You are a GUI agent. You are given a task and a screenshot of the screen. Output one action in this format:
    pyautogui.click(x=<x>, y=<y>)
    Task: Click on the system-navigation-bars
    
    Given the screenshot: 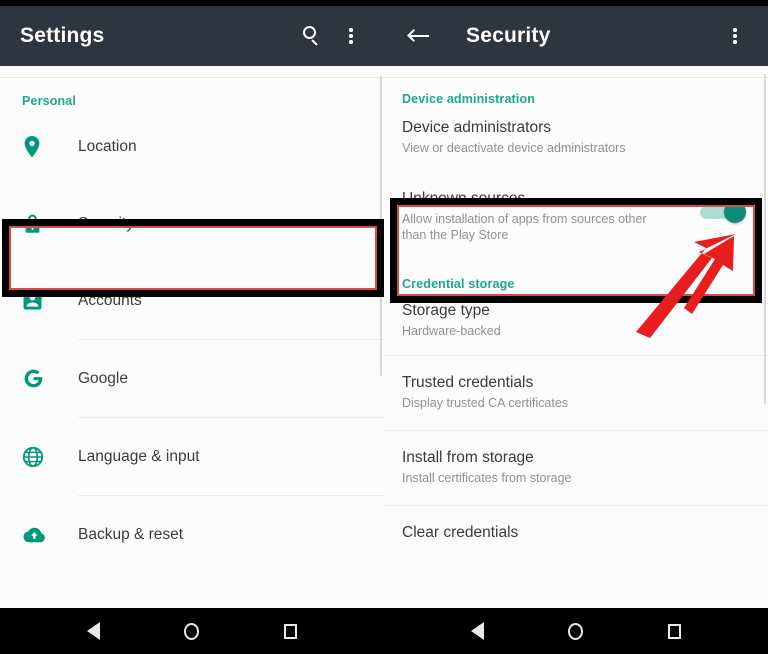 What is the action you would take?
    pyautogui.click(x=384, y=631)
    